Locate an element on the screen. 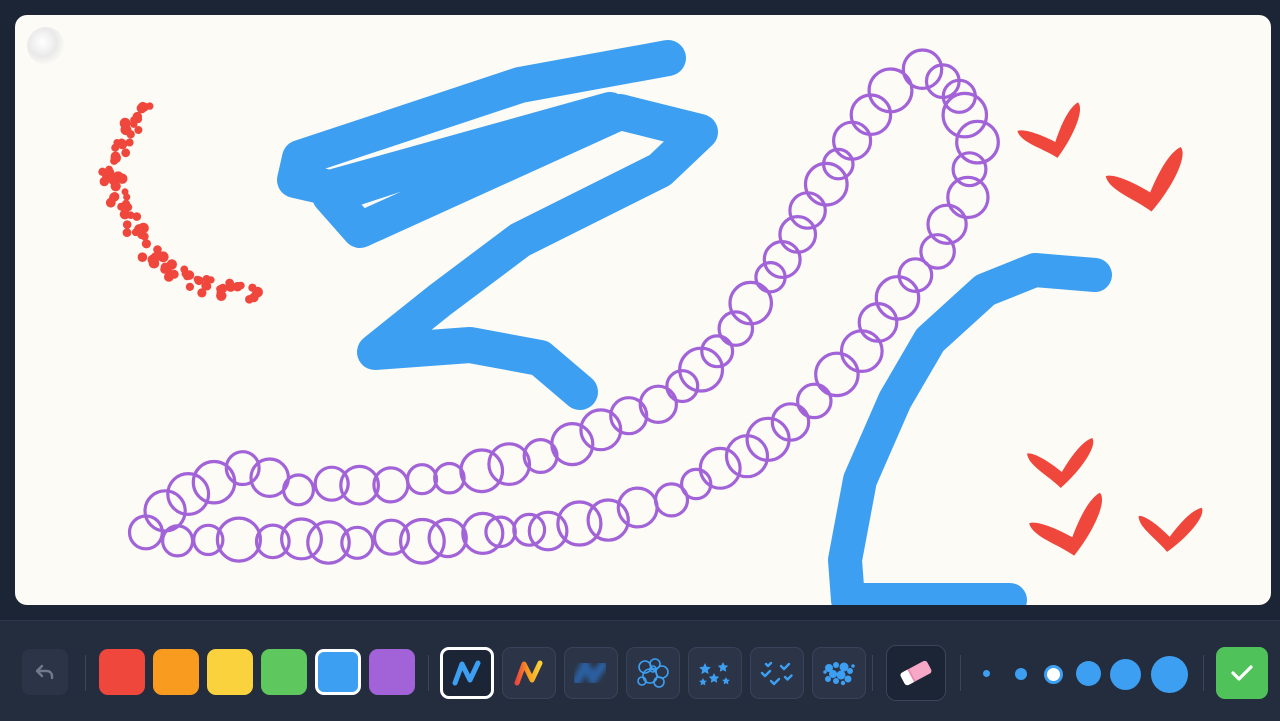 The image size is (1280, 721). rainbow-zigzag-icon is located at coordinates (528, 673).